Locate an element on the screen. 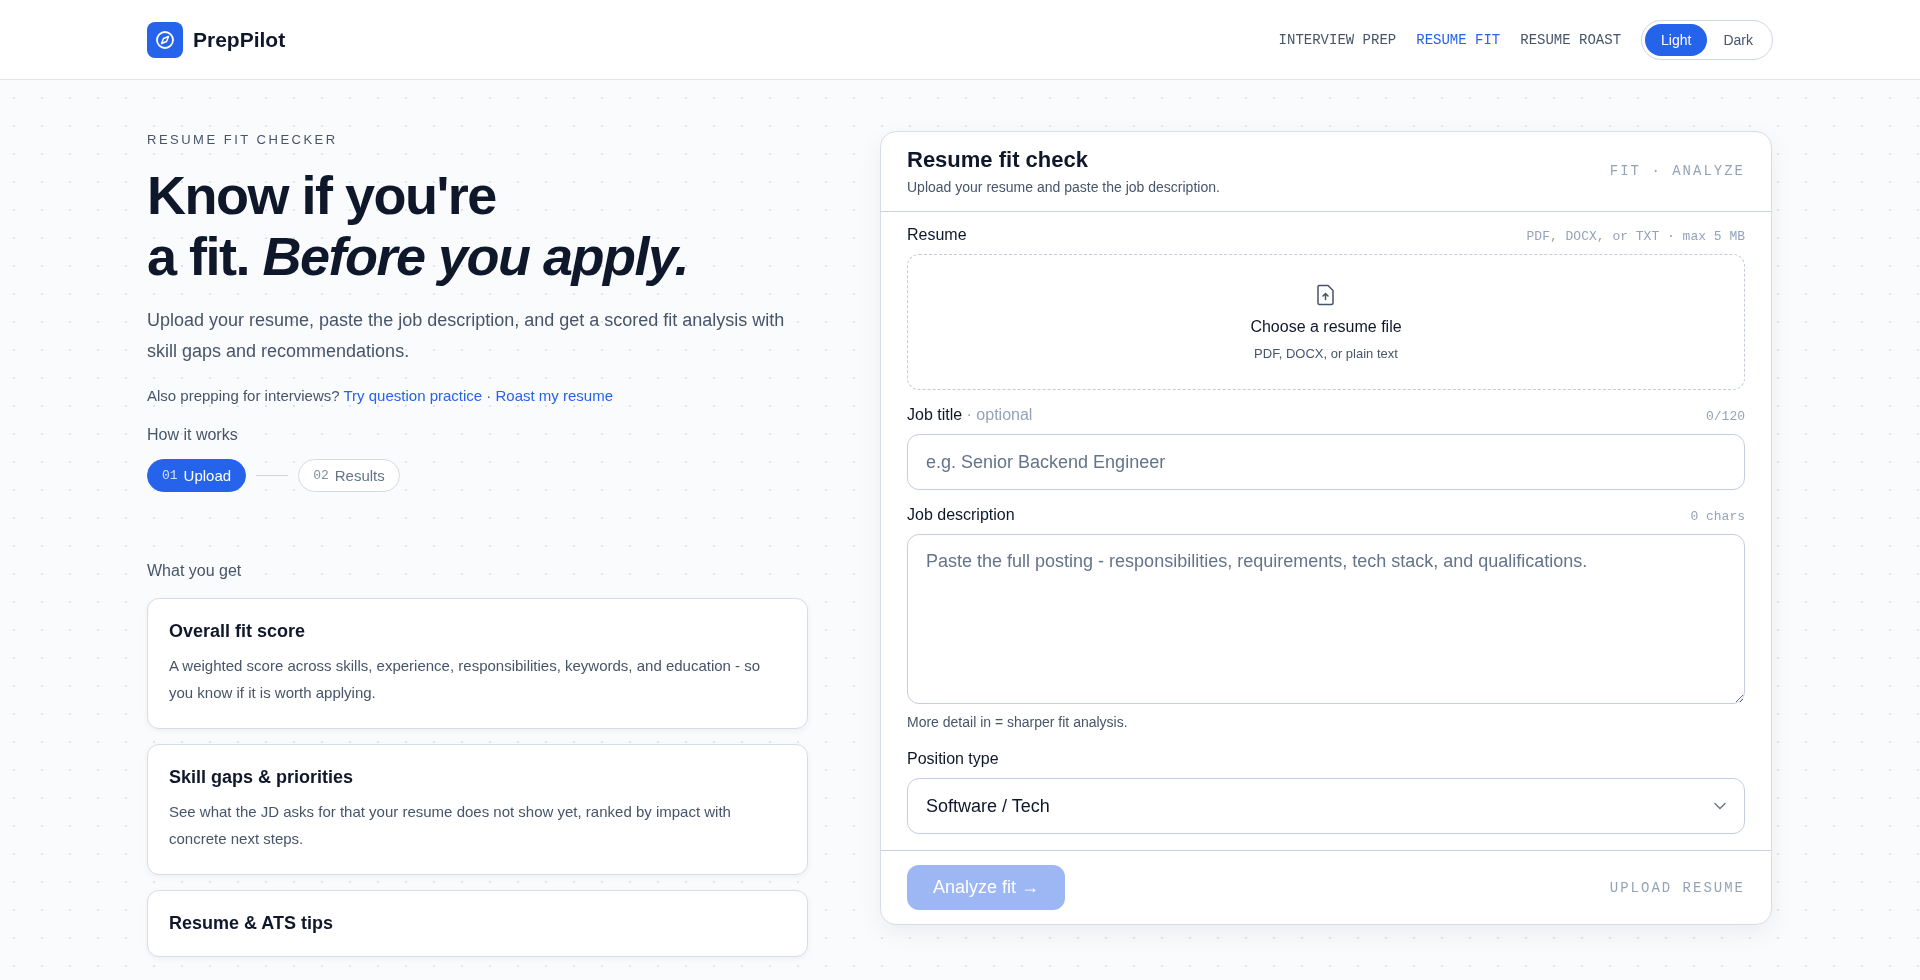  drop-subtitle: PDF, DOCX, or plain text is located at coordinates (1326, 353).